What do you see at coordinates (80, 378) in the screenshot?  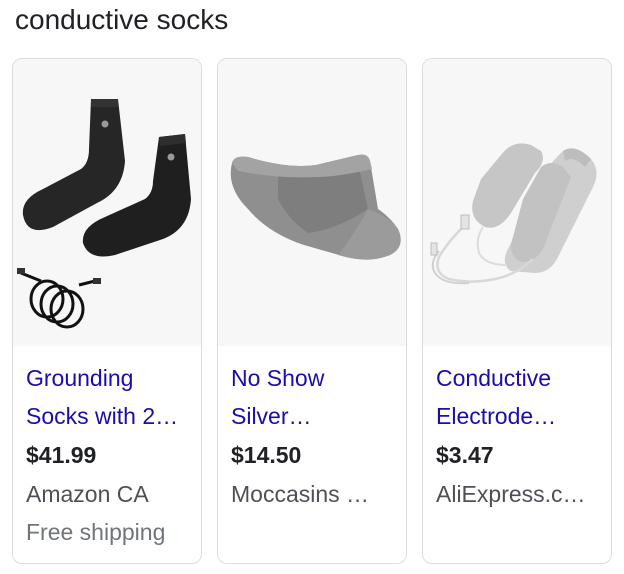 I see `product-title-line: Grounding` at bounding box center [80, 378].